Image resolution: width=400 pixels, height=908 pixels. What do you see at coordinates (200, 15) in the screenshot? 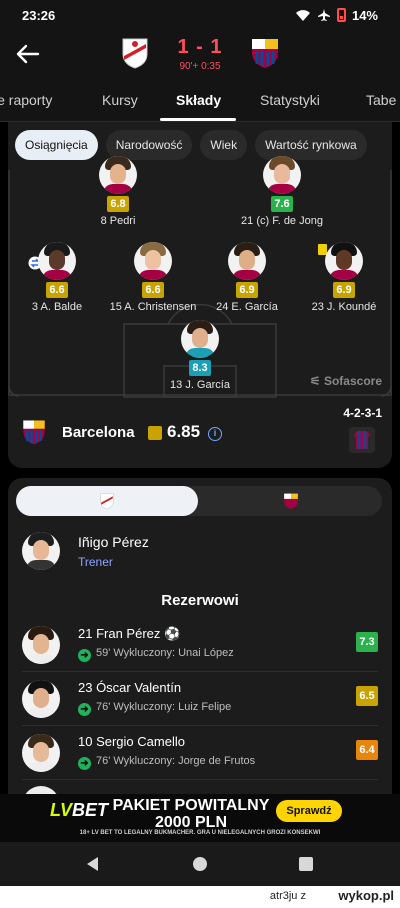
I see `status-bar: 23:26 14%` at bounding box center [200, 15].